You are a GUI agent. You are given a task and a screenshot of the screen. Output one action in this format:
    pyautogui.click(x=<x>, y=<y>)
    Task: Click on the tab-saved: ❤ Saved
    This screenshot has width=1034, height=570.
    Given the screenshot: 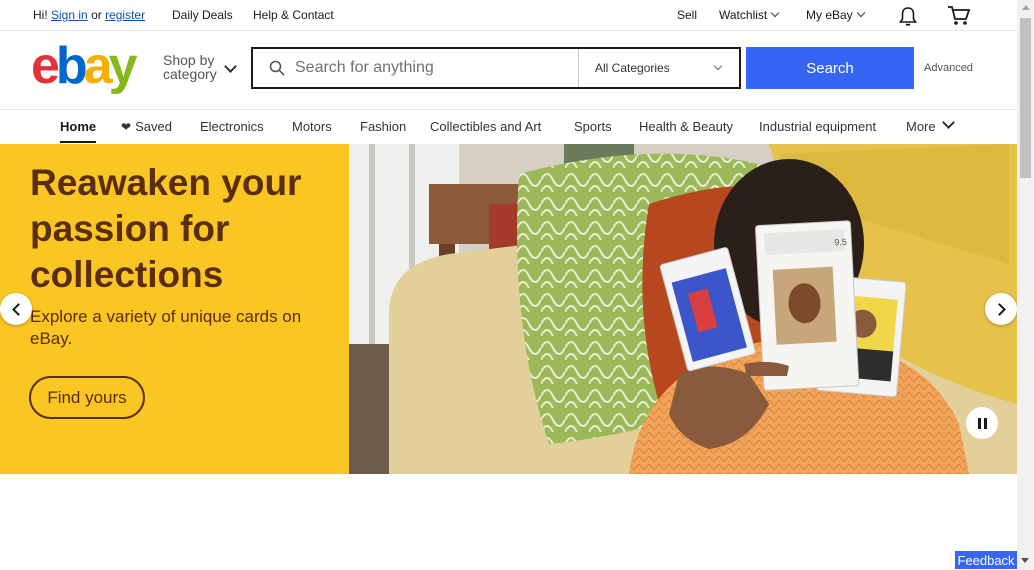 What is the action you would take?
    pyautogui.click(x=146, y=126)
    